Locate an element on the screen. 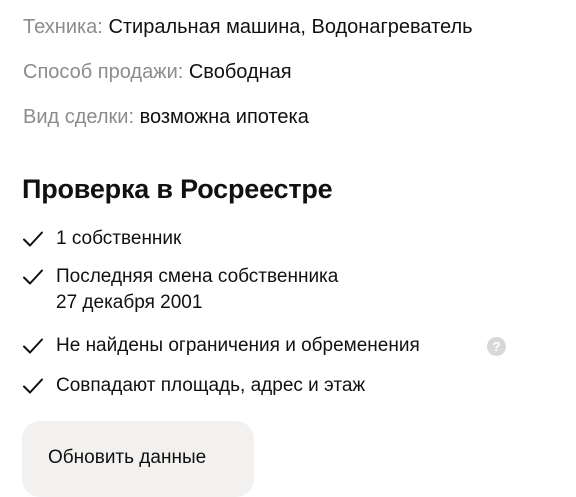 This screenshot has width=576, height=497. check-date: 27 декабря 2001 is located at coordinates (129, 302).